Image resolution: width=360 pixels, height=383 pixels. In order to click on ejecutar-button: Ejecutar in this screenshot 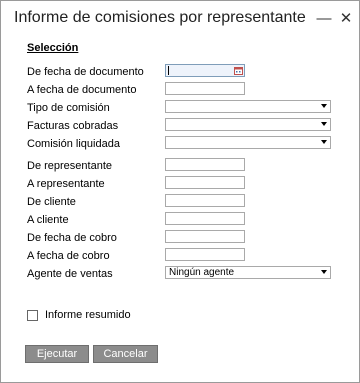, I will do `click(57, 354)`.